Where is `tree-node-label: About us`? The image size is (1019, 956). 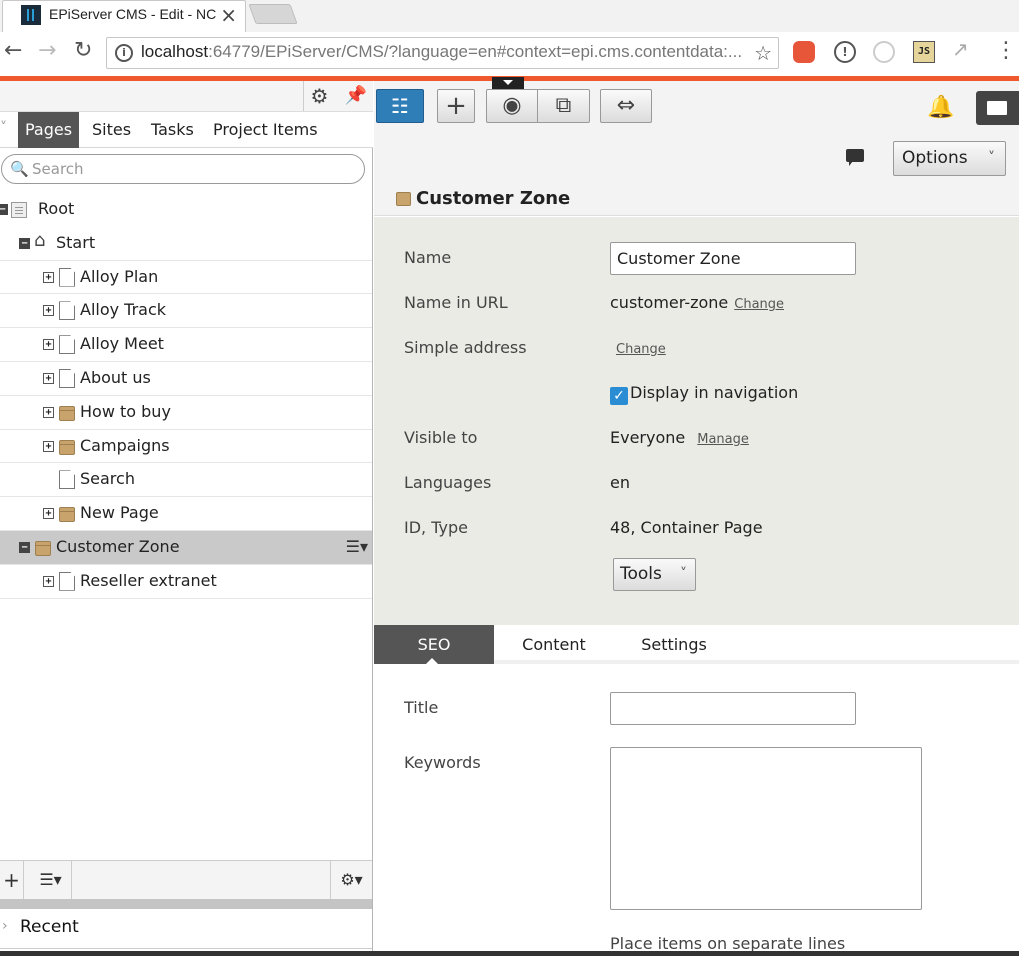
tree-node-label: About us is located at coordinates (115, 377).